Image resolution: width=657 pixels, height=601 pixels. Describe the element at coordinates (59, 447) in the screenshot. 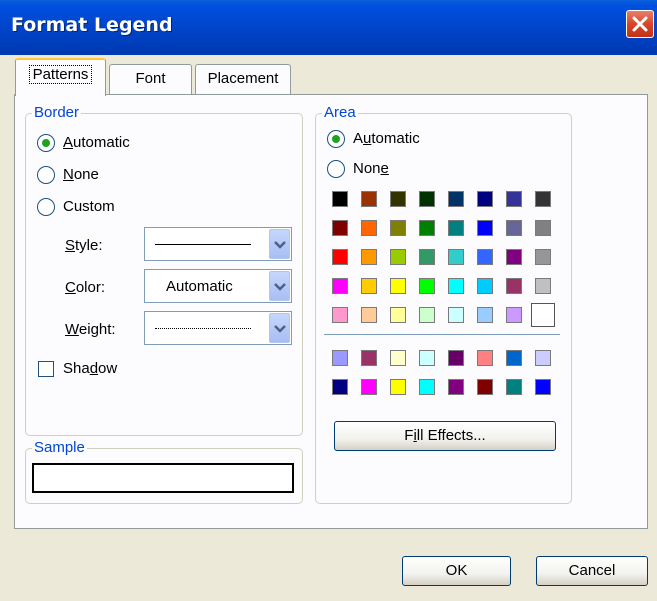

I see `sample-legend: Sample` at that location.